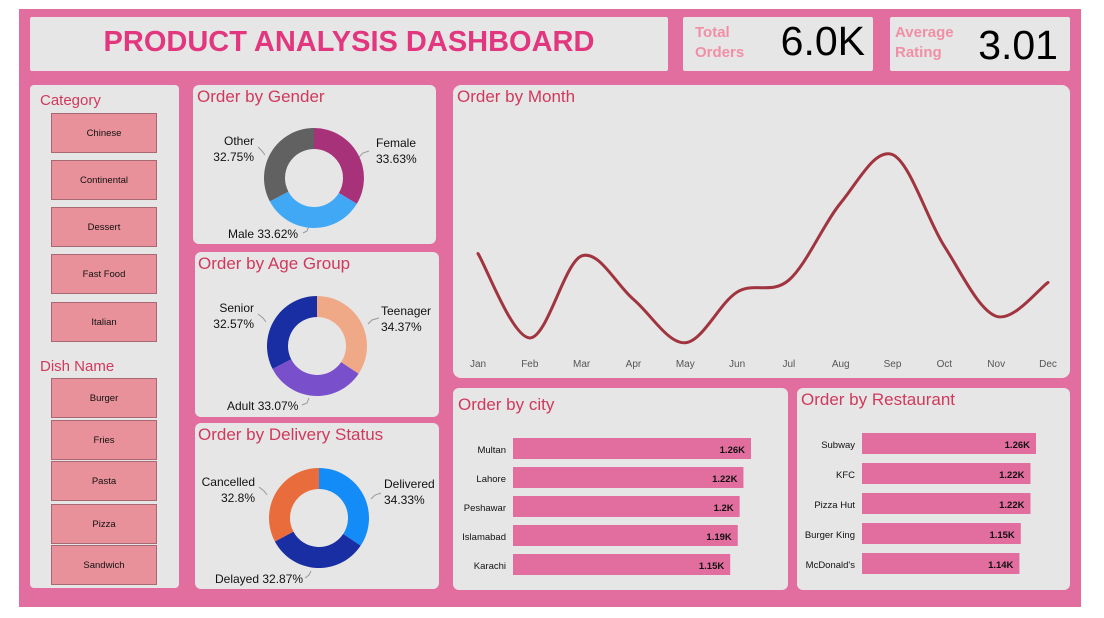  What do you see at coordinates (720, 42) in the screenshot?
I see `kpi-label: Total Orders` at bounding box center [720, 42].